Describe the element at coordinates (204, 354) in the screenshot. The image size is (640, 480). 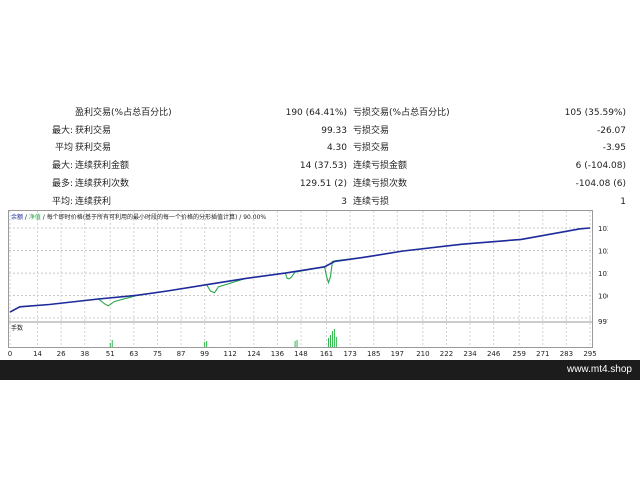
I see `x-tick-label: 99` at that location.